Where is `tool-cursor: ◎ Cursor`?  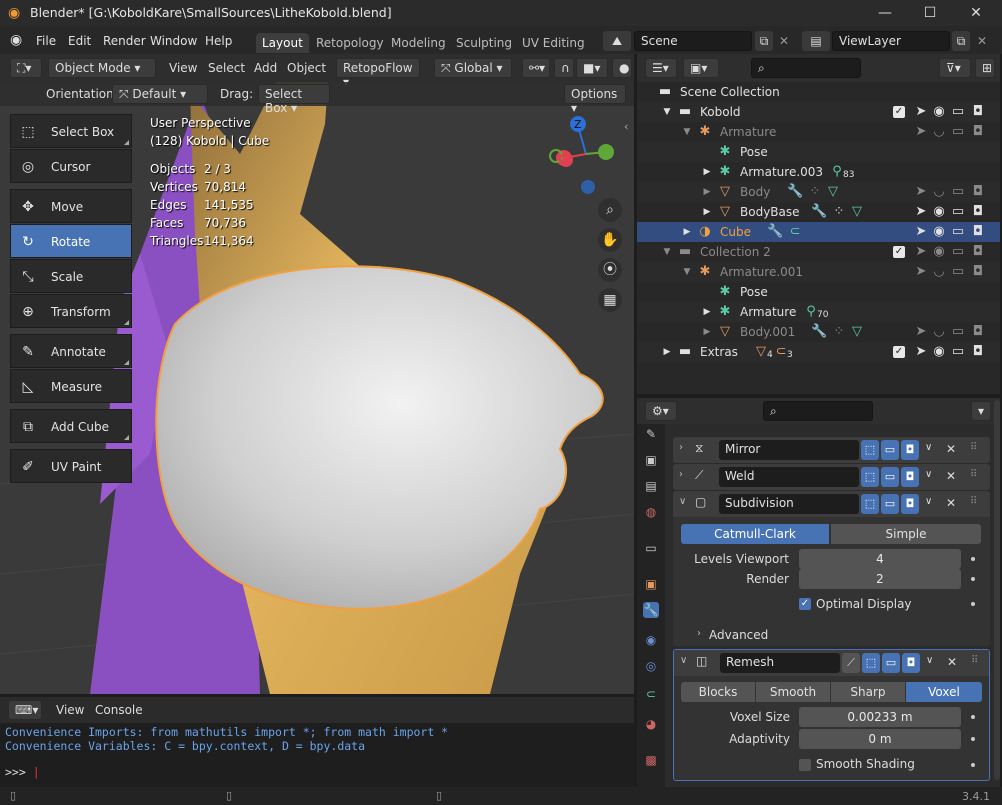 tool-cursor: ◎ Cursor is located at coordinates (71, 166).